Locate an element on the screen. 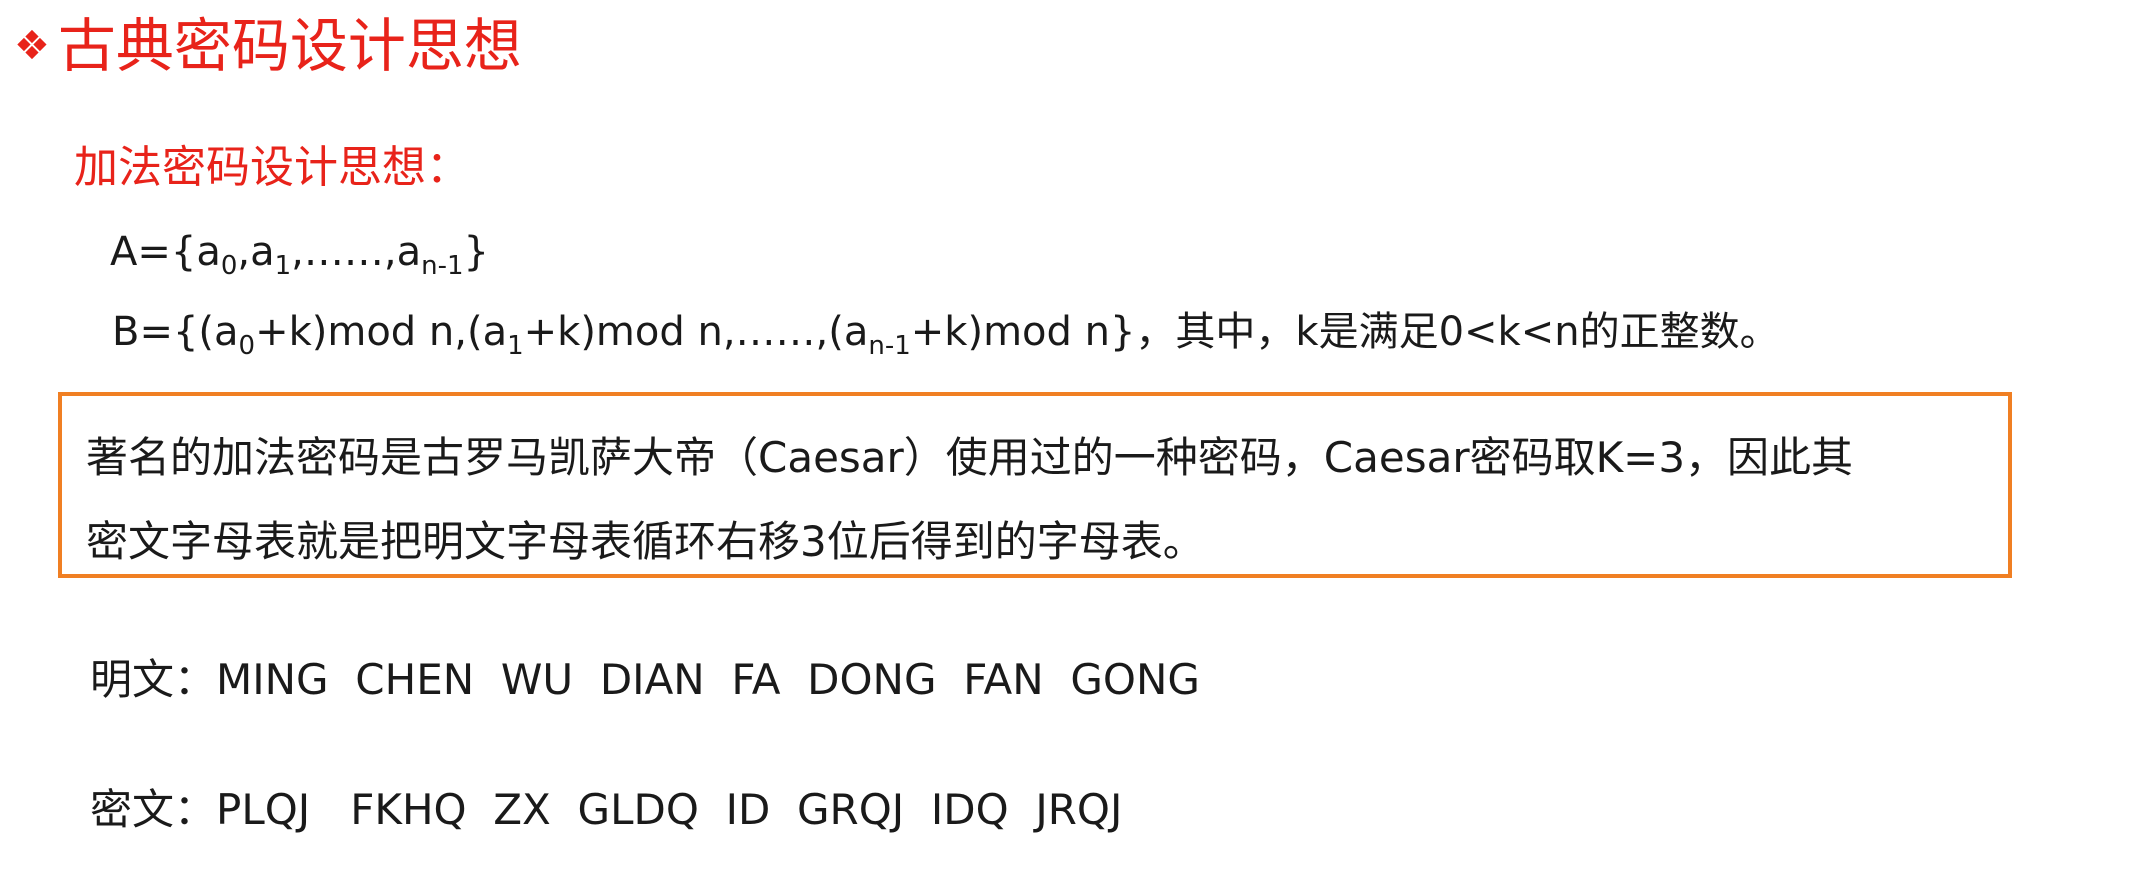  formula-a-sub-0: 0 is located at coordinates (229, 266).